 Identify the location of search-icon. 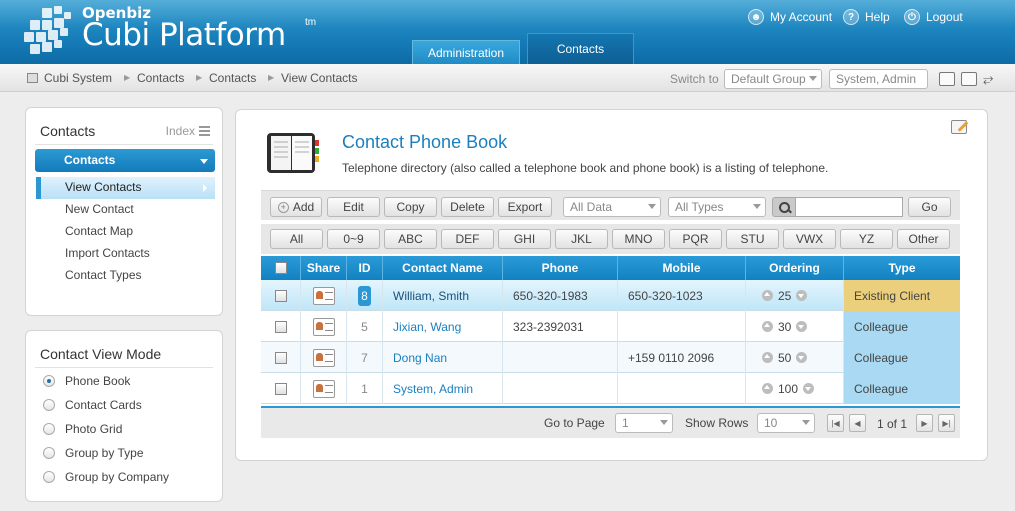
(784, 207).